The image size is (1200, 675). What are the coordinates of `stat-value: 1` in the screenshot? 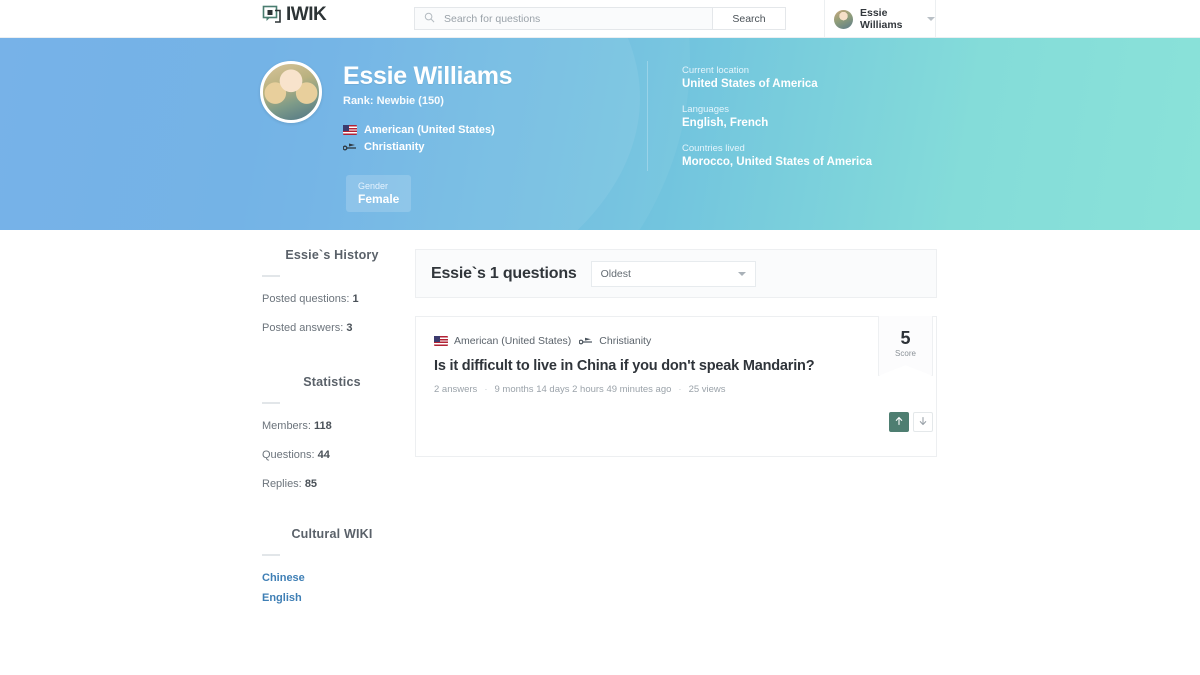 It's located at (355, 299).